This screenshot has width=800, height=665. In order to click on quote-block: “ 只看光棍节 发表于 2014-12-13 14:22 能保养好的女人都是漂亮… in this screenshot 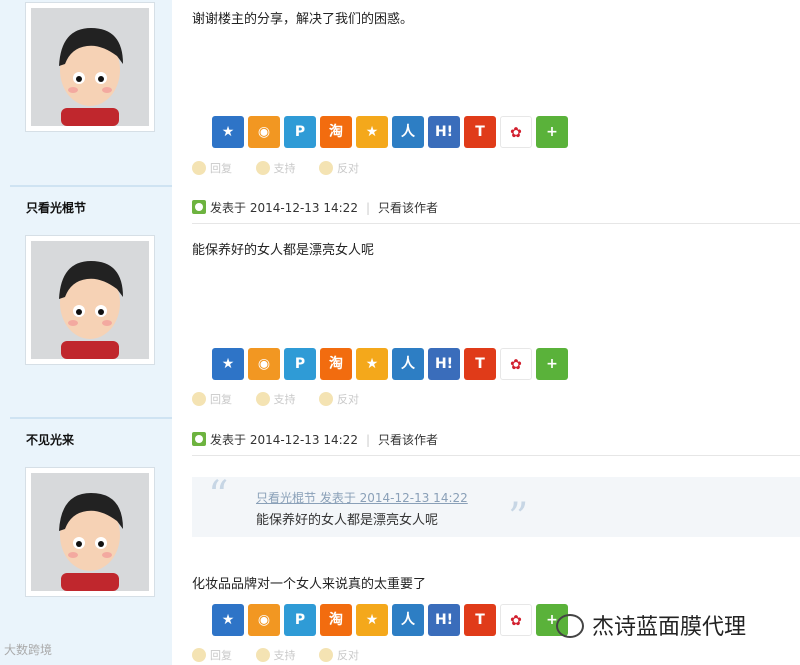, I will do `click(496, 507)`.